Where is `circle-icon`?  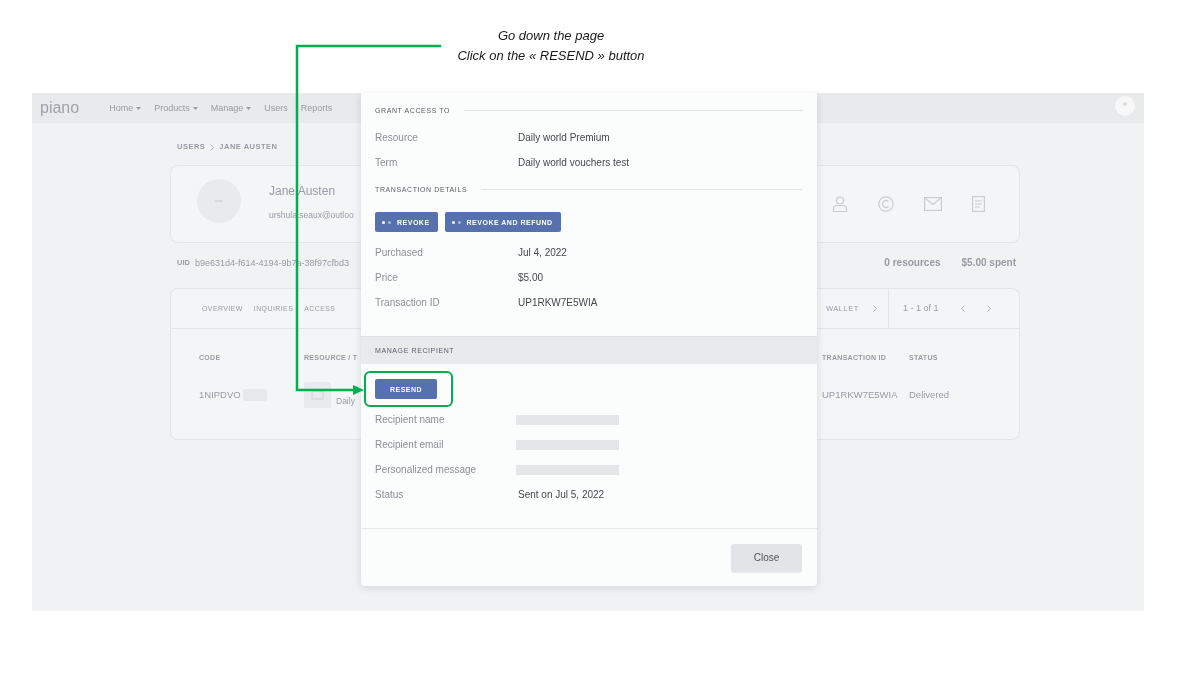 circle-icon is located at coordinates (886, 204).